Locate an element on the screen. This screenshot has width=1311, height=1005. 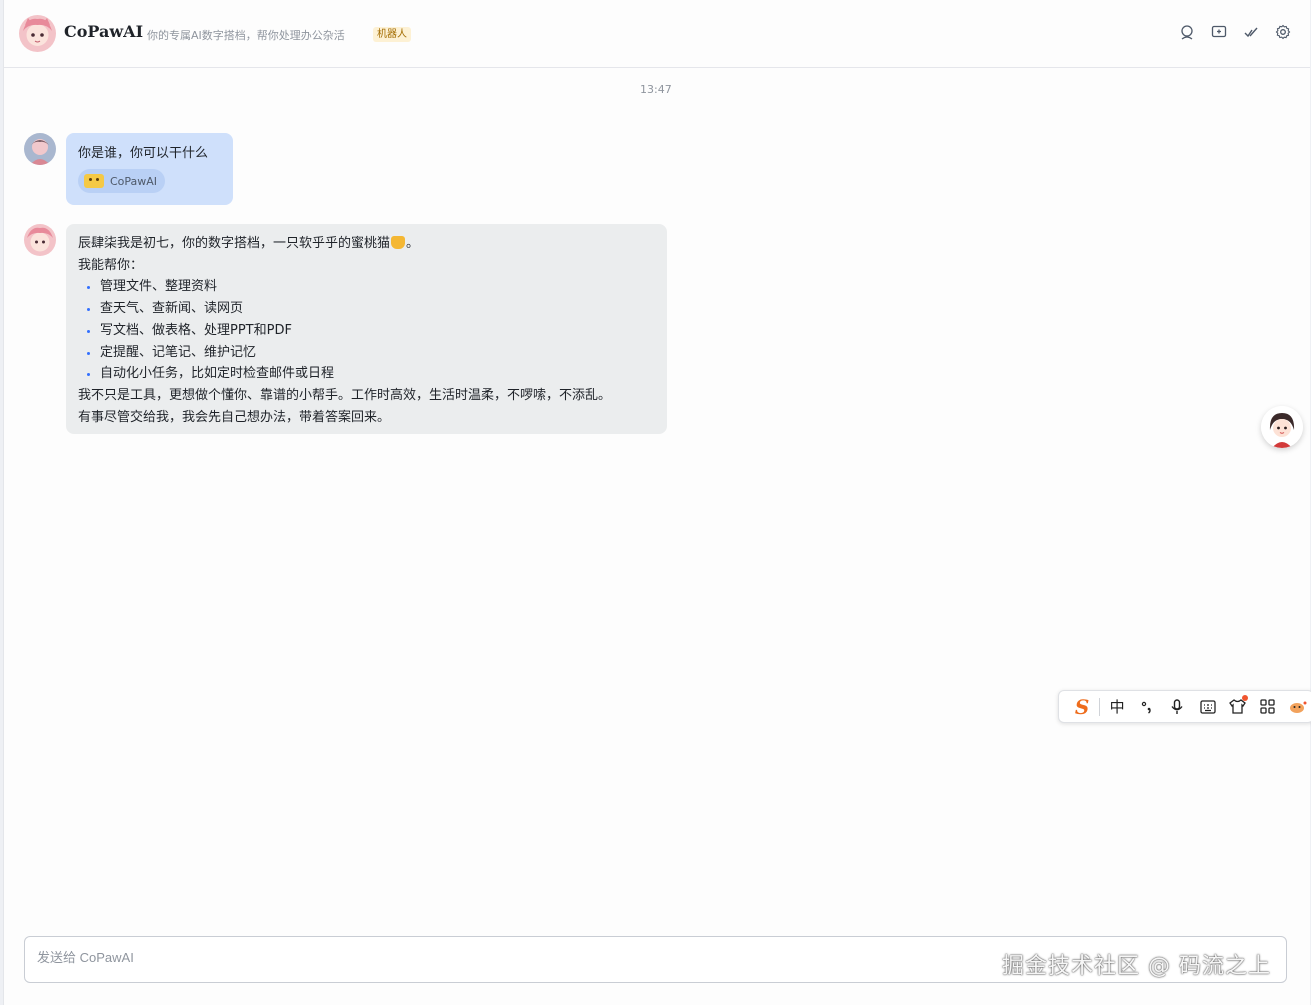
list-item: 管理文件、整理资料 is located at coordinates (366, 287).